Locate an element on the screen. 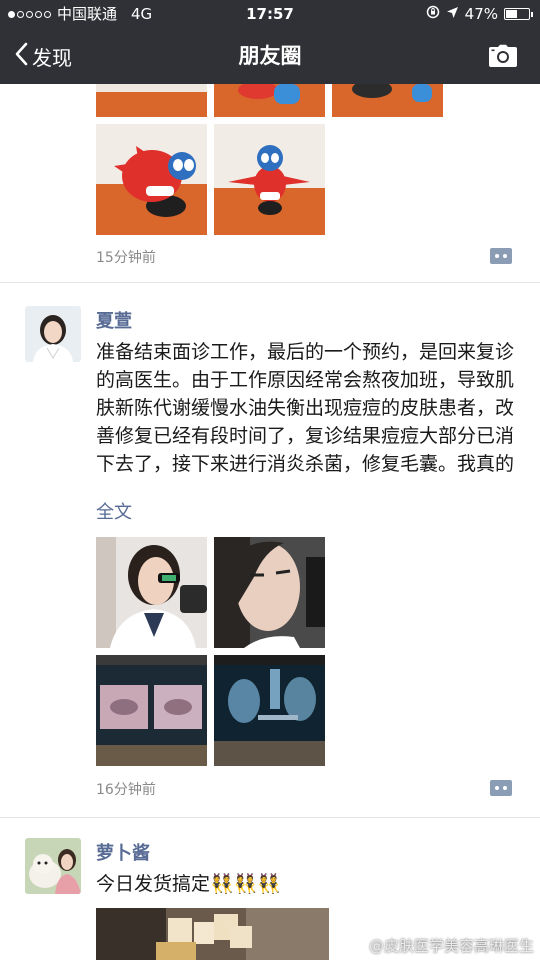 This screenshot has width=540, height=960. page-title: 朋友圈 is located at coordinates (270, 56).